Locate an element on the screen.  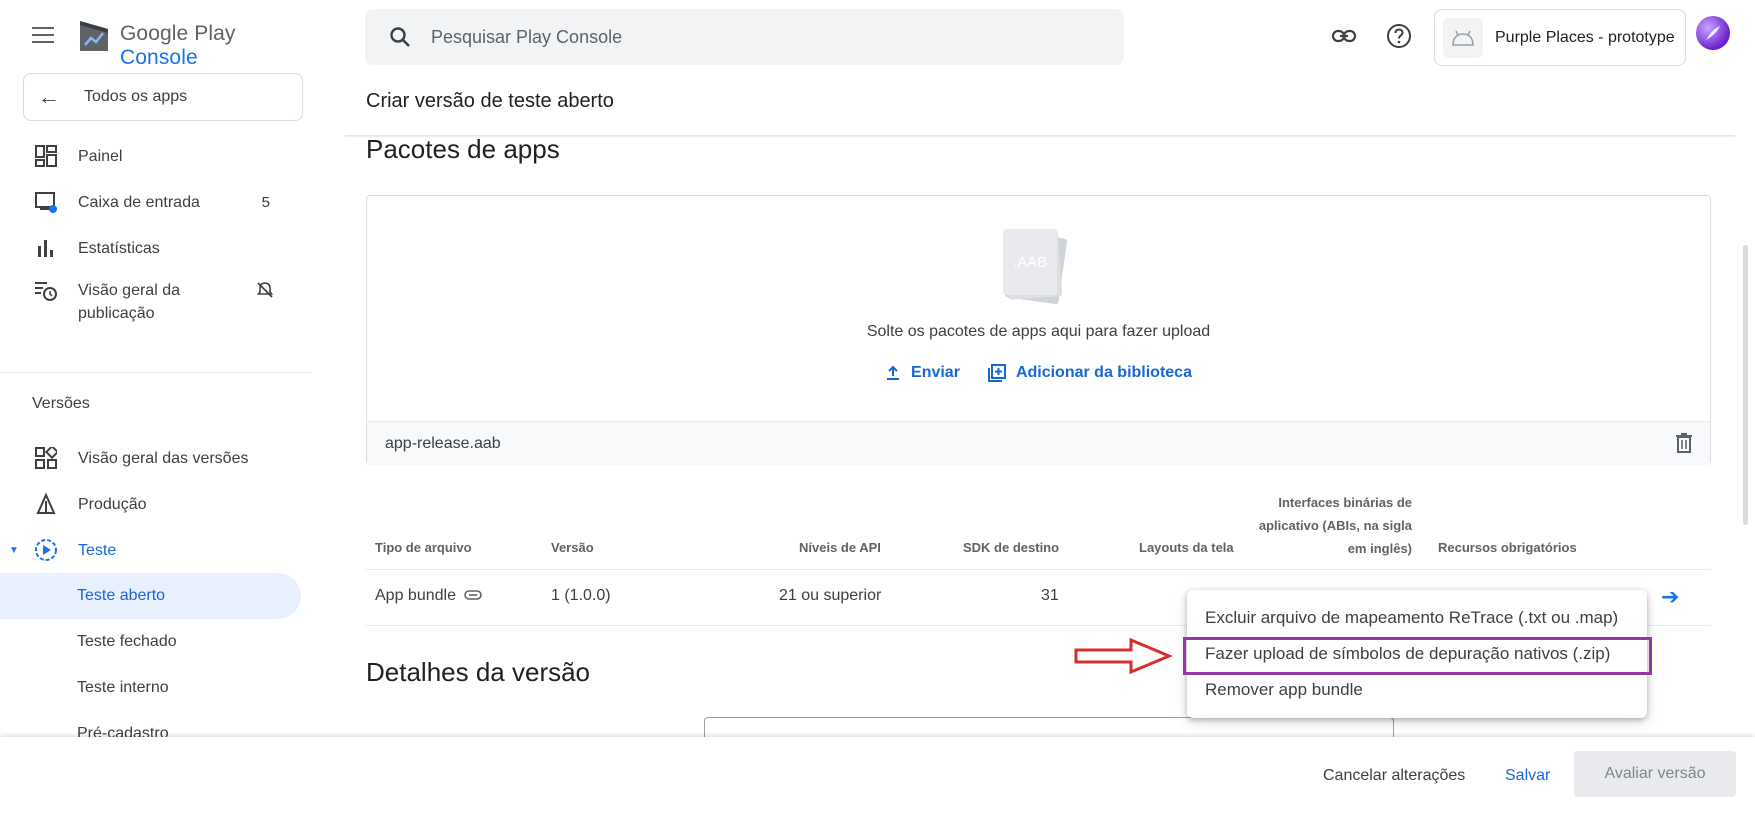
dashboard-icon is located at coordinates (46, 156).